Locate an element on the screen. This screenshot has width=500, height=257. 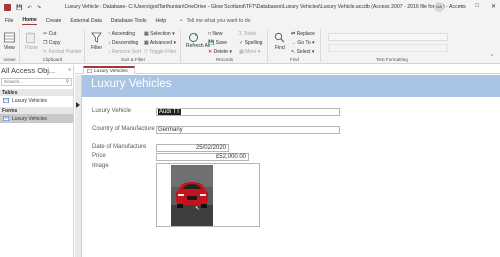
refresh-all-button: Refresh All is located at coordinates (198, 46).